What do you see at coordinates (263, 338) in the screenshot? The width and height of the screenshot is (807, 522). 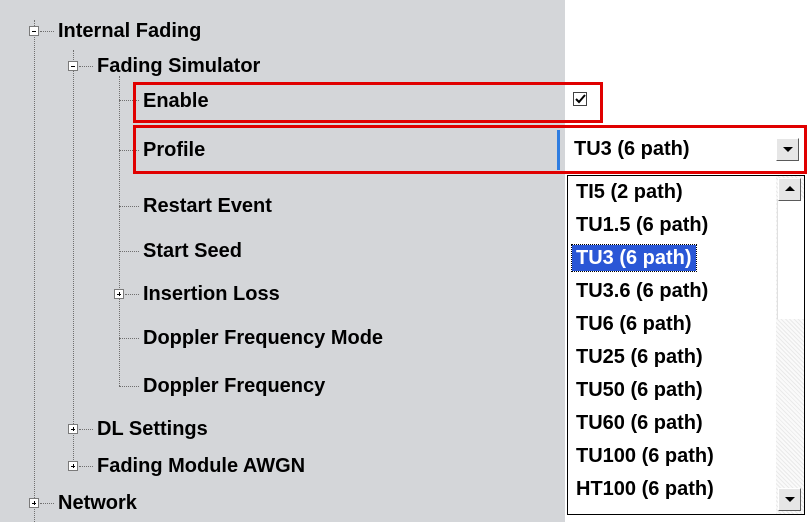 I see `tree-item-doppler-frequency-mode: Doppler Frequency Mode` at bounding box center [263, 338].